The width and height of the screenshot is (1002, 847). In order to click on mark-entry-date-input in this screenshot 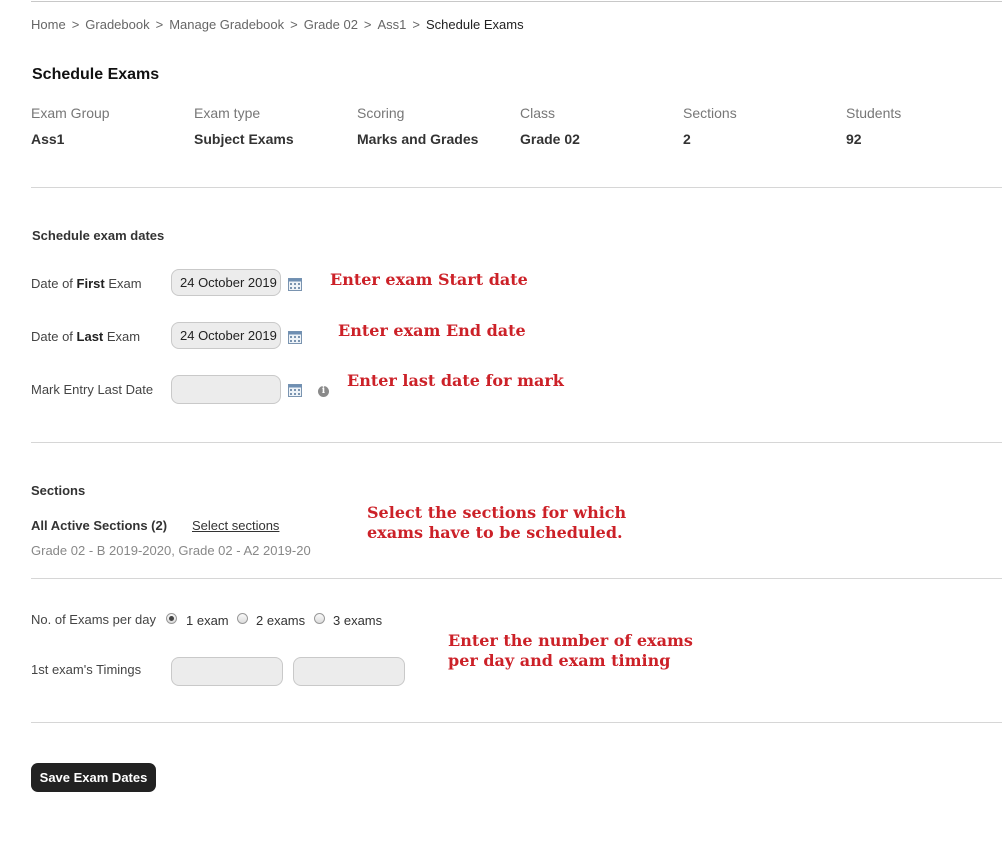, I will do `click(226, 389)`.